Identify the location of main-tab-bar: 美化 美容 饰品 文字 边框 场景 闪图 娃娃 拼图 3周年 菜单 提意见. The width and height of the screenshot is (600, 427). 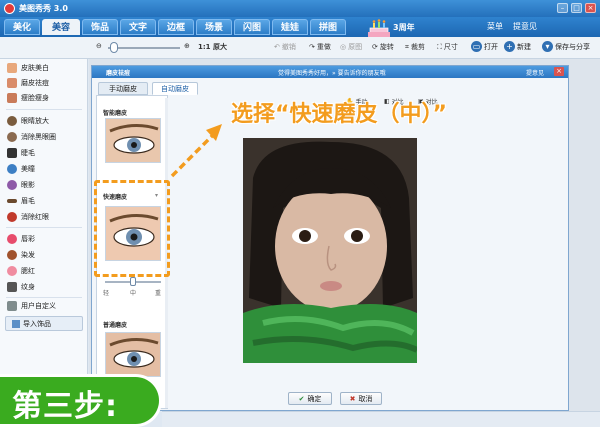
(300, 27).